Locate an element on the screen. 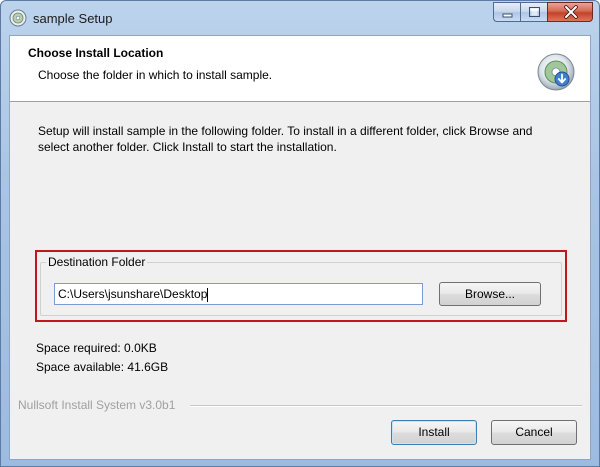 Image resolution: width=600 pixels, height=467 pixels. space-required: Space required: 0.0KB is located at coordinates (96, 348).